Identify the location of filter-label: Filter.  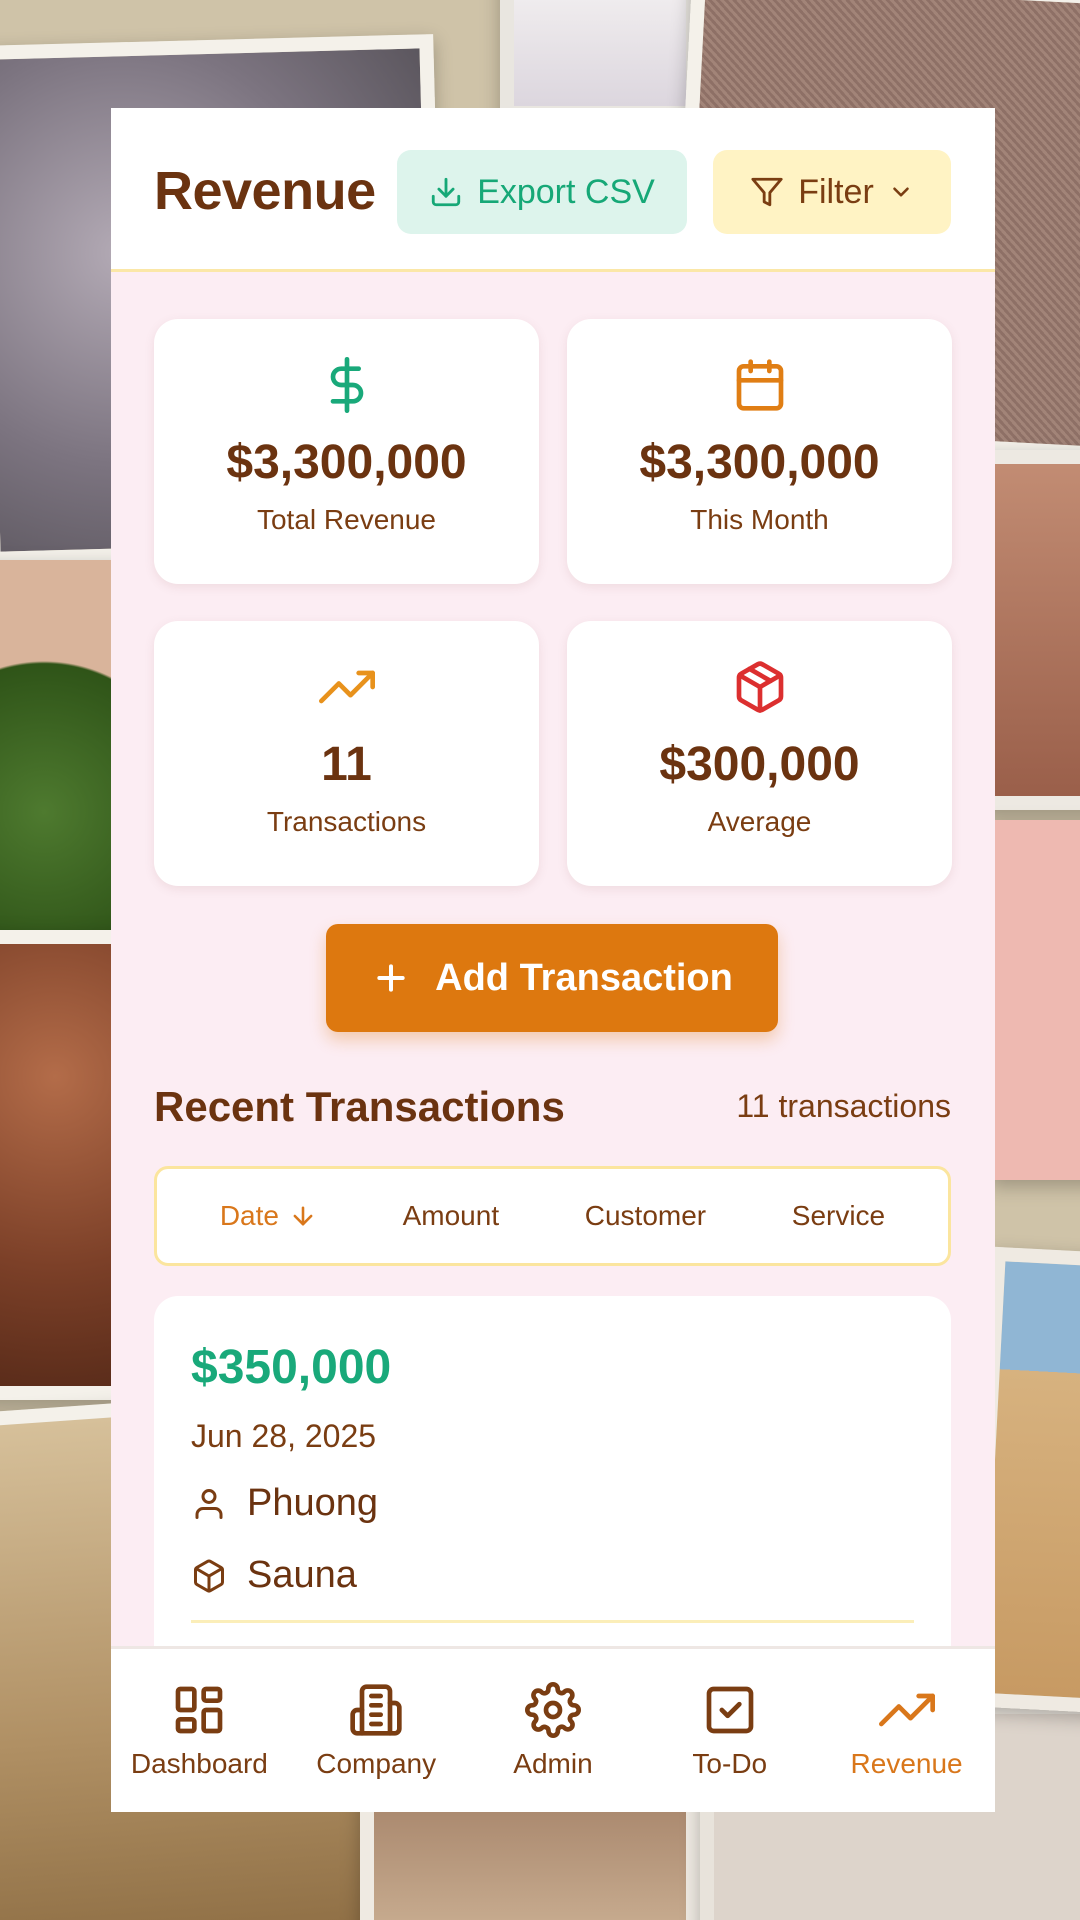
(836, 191).